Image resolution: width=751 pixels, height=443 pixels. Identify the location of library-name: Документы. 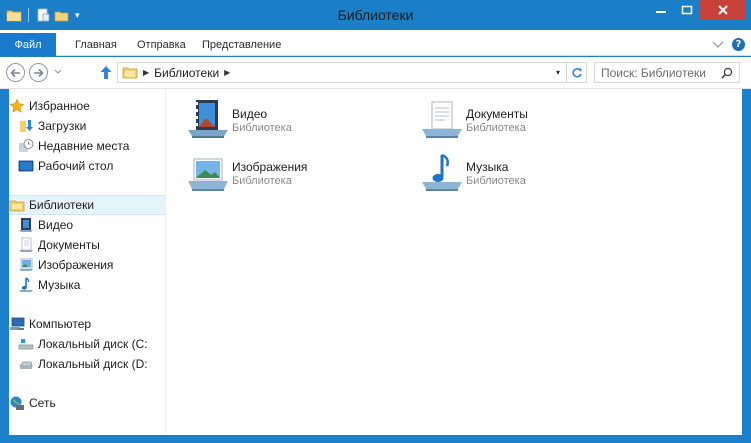
(497, 114).